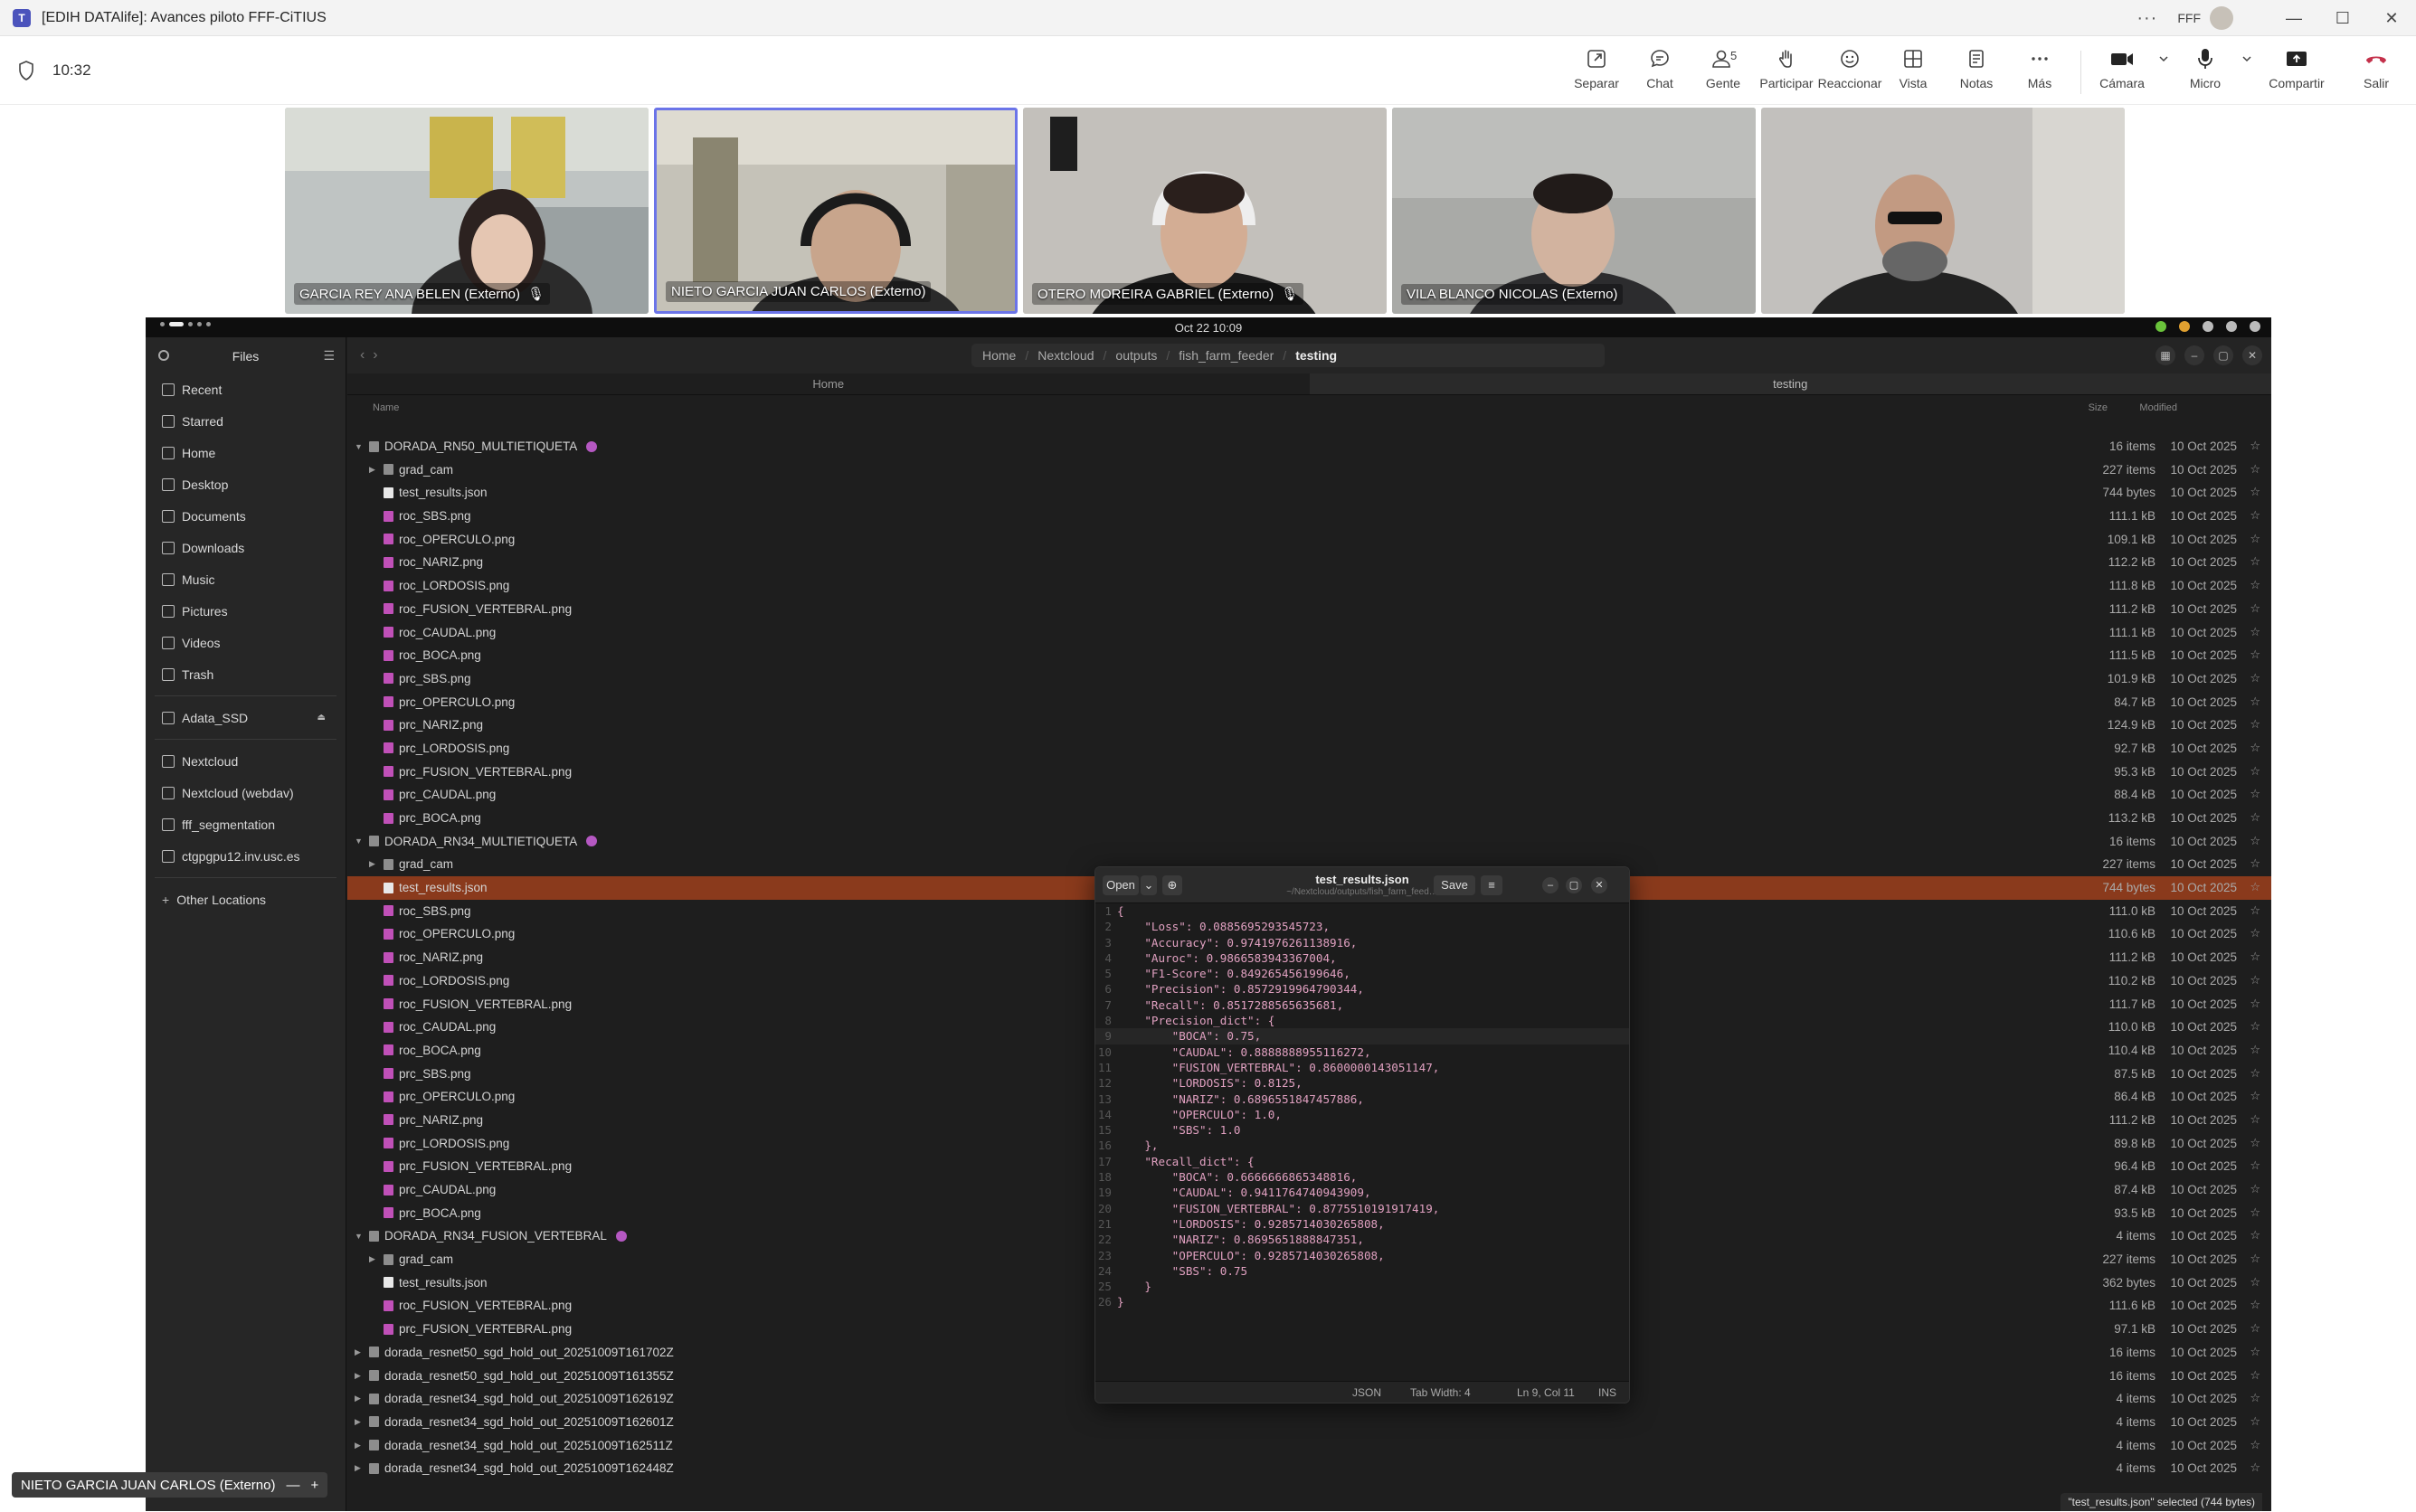 The image size is (2416, 1512). Describe the element at coordinates (246, 389) in the screenshot. I see `sidebar-item-recent: Recent` at that location.